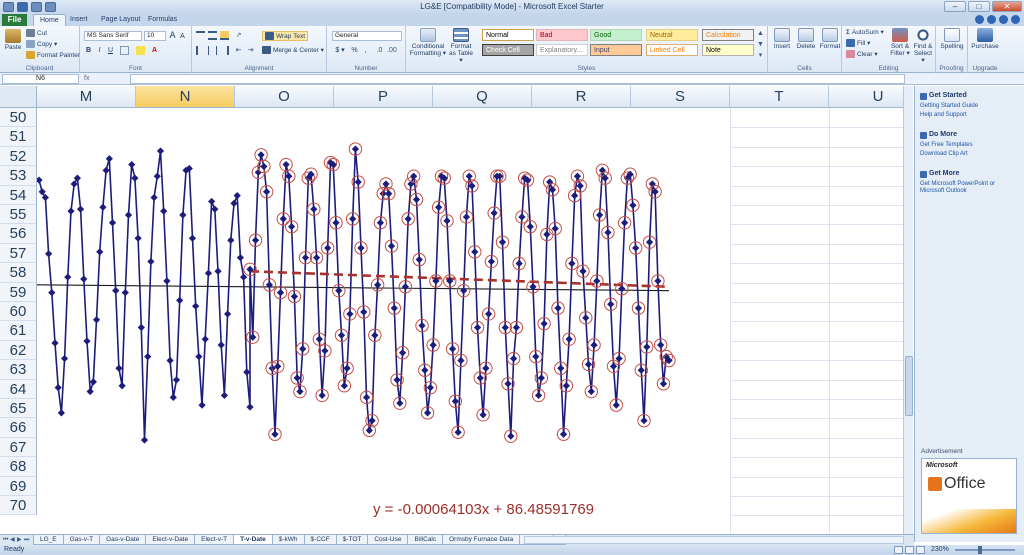 The width and height of the screenshot is (1024, 555). What do you see at coordinates (110, 50) in the screenshot?
I see `underline-button: U` at bounding box center [110, 50].